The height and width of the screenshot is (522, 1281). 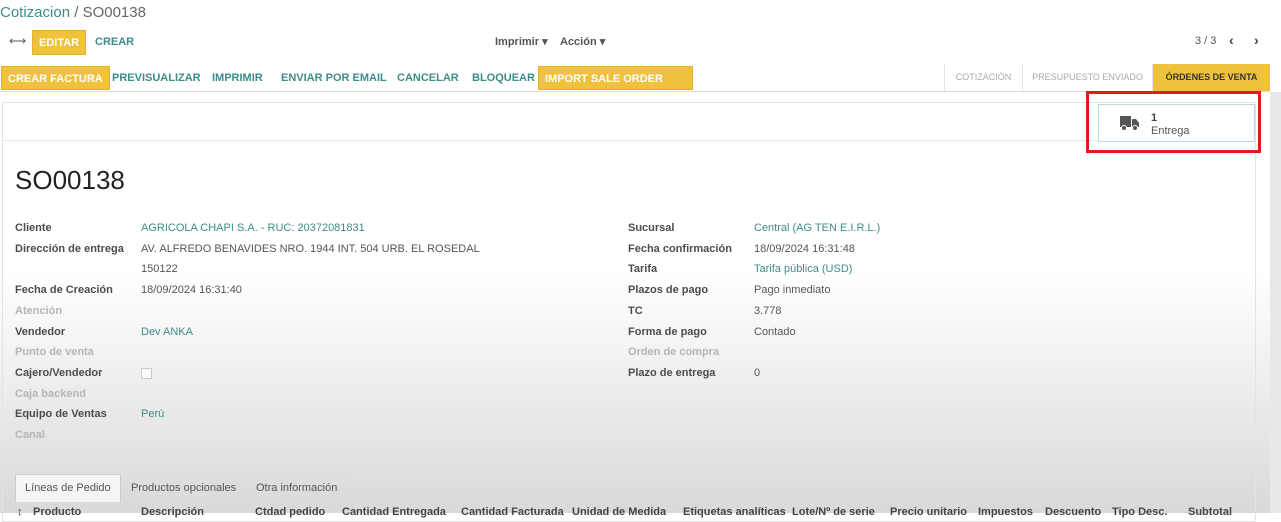 I want to click on field-label: Punto de venta, so click(x=54, y=352).